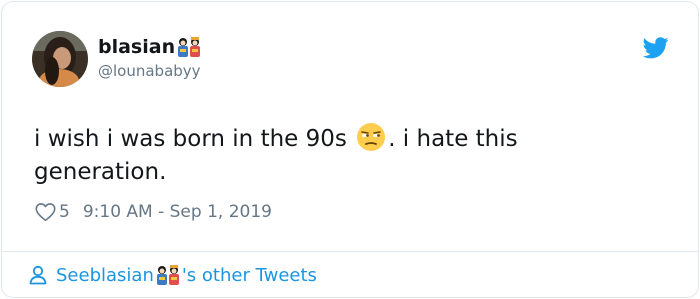 This screenshot has height=299, width=700. I want to click on twitter-bird-icon, so click(655, 48).